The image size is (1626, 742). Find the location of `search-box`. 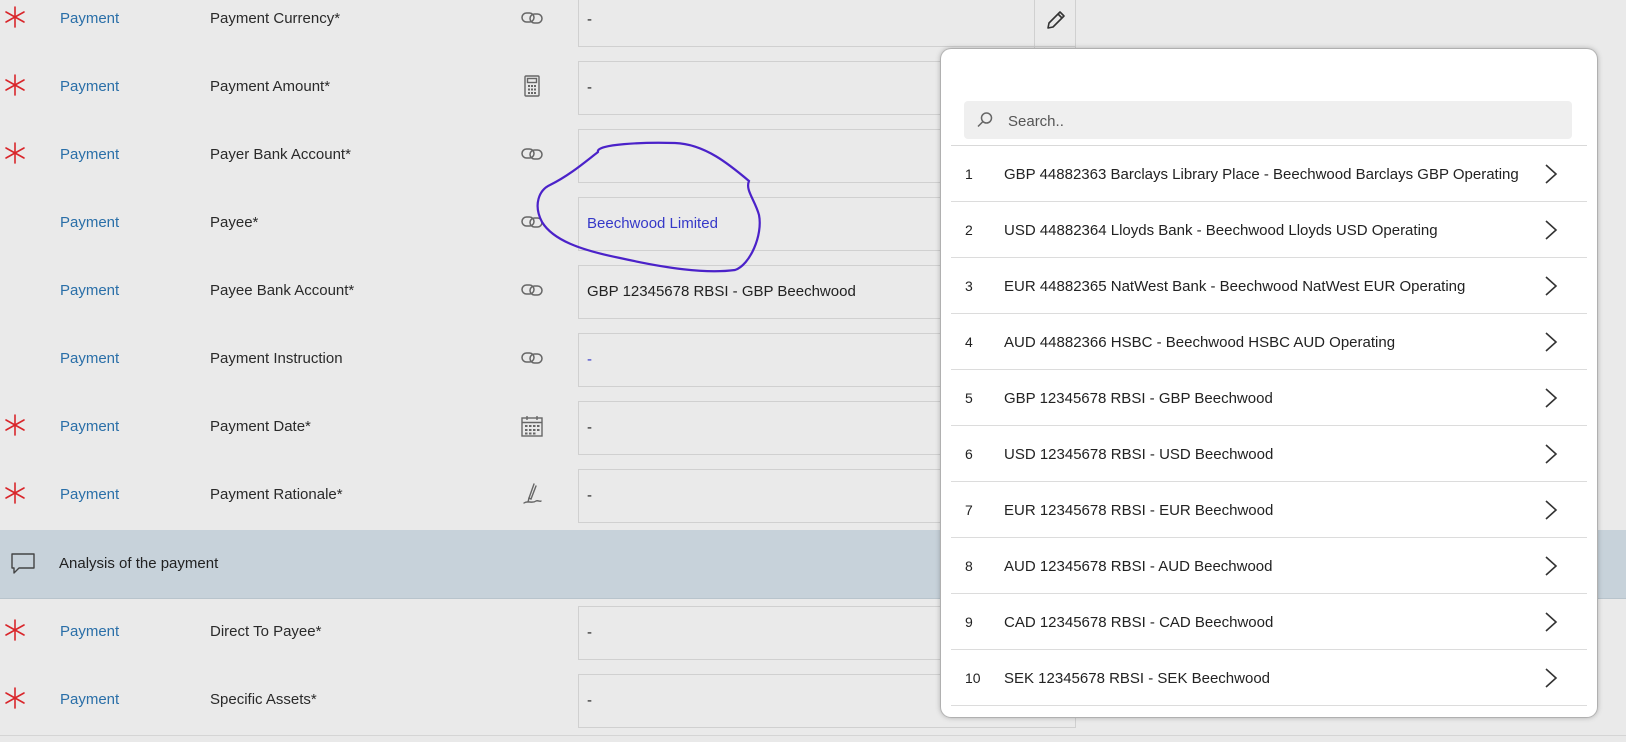

search-box is located at coordinates (1268, 120).